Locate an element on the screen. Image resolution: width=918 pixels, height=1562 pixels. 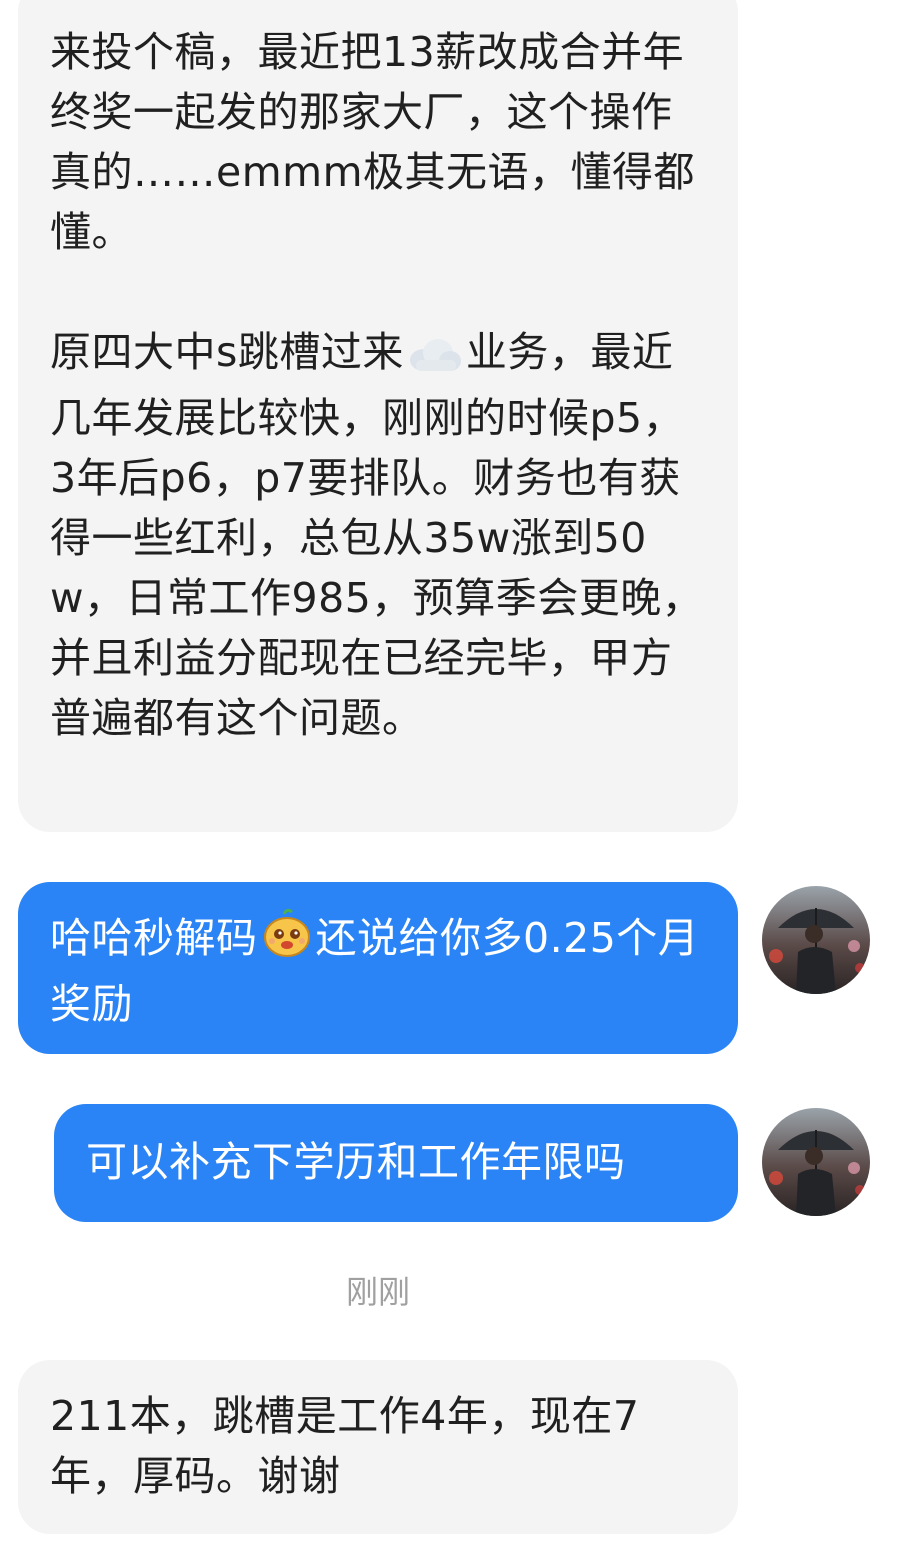
outgoing-message-bubble: 哈哈秒解码 还说给你多0.25个月奖励 is located at coordinates (378, 968).